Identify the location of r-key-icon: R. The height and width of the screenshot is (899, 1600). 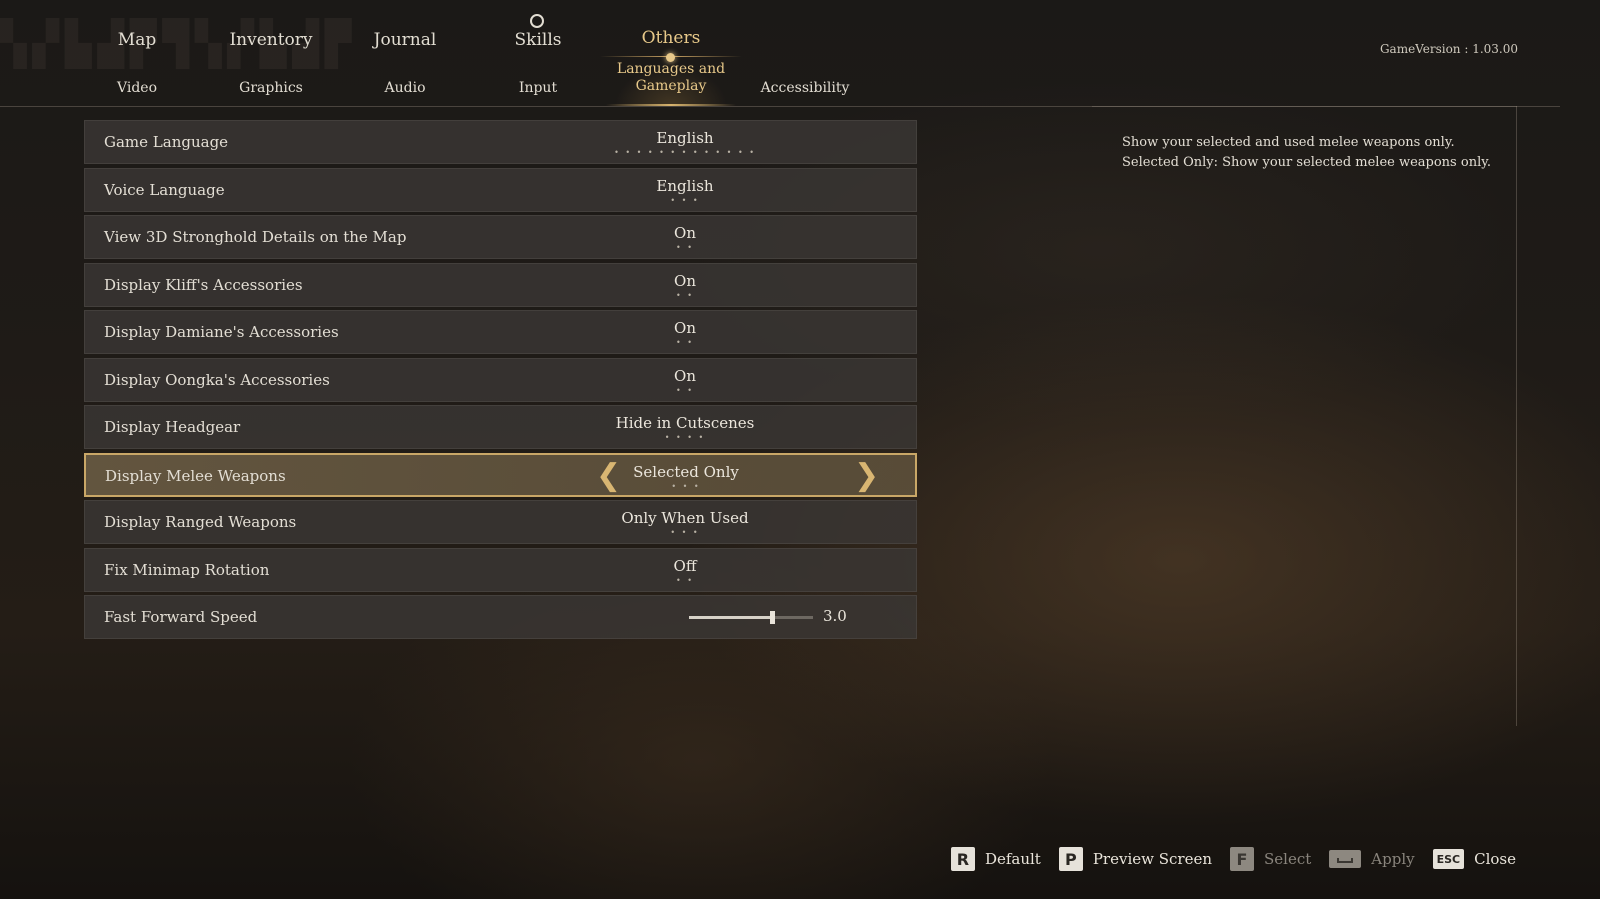
(962, 859).